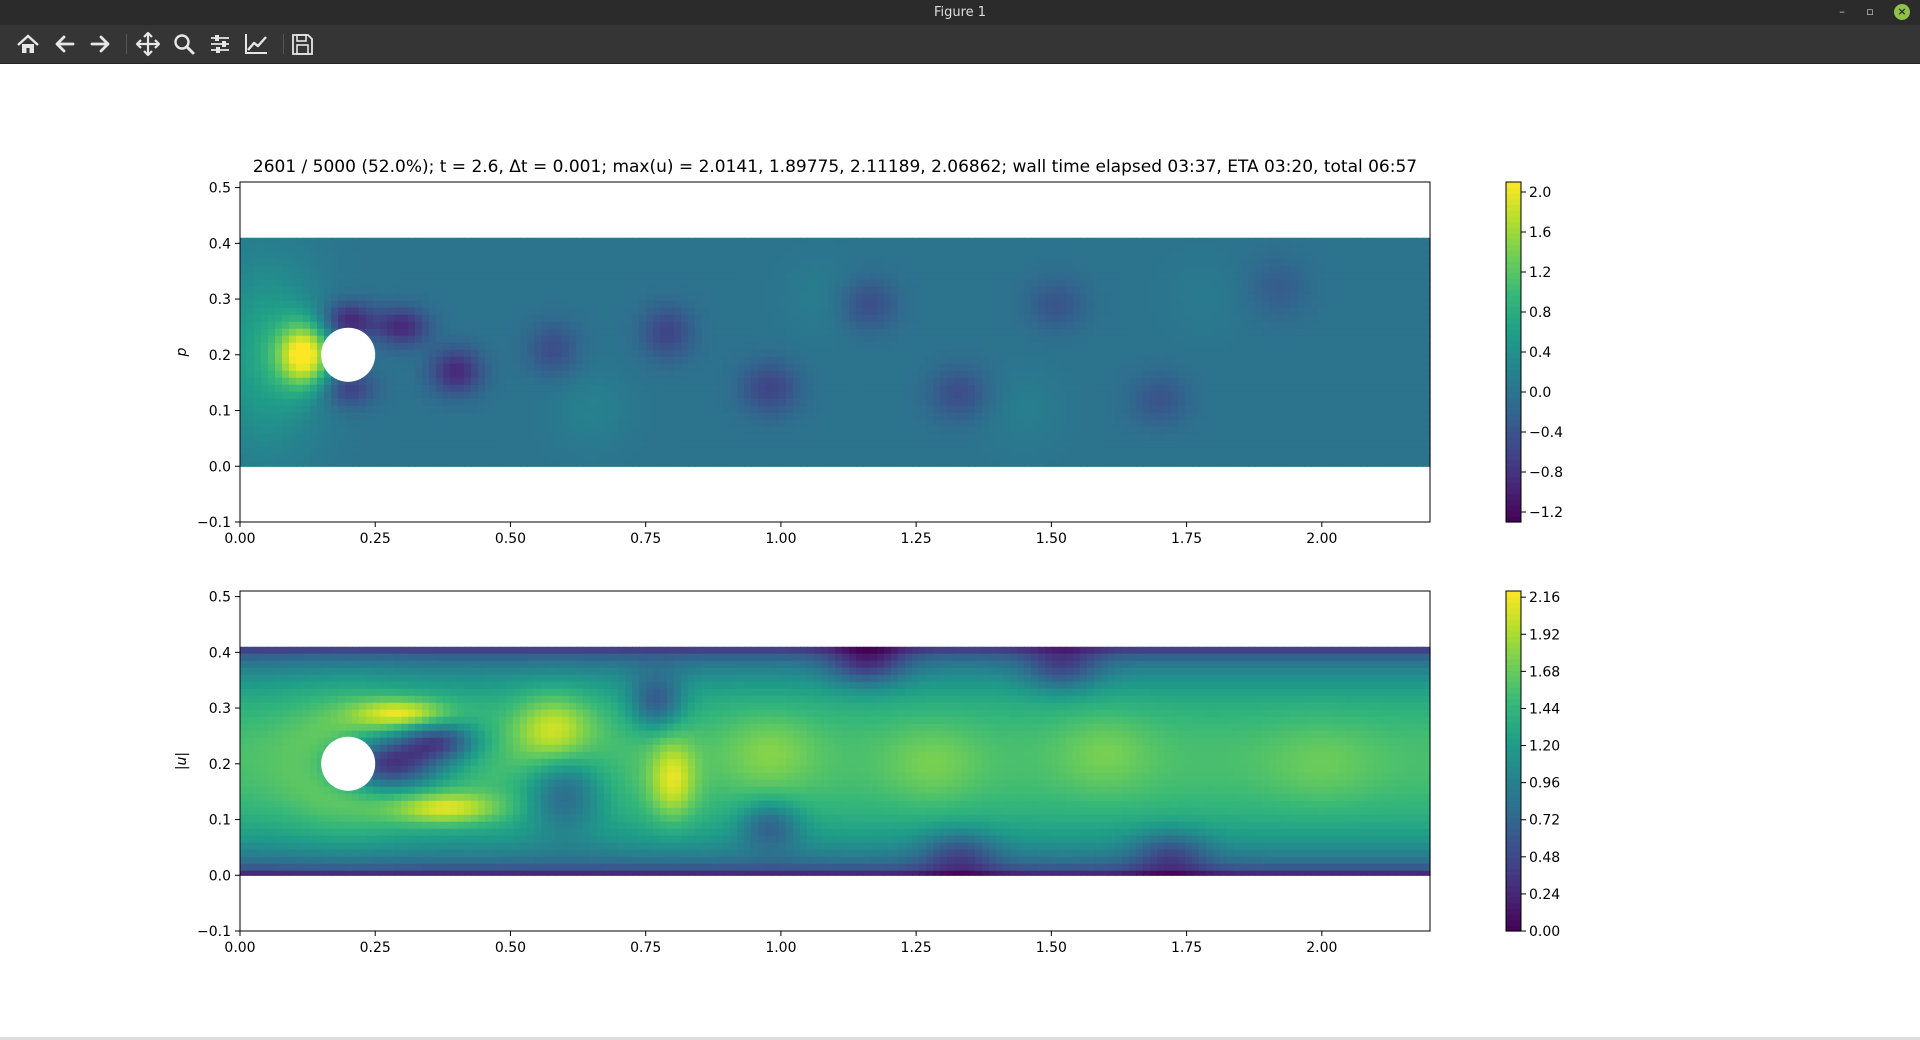 The height and width of the screenshot is (1040, 1920). What do you see at coordinates (65, 44) in the screenshot?
I see `back-button` at bounding box center [65, 44].